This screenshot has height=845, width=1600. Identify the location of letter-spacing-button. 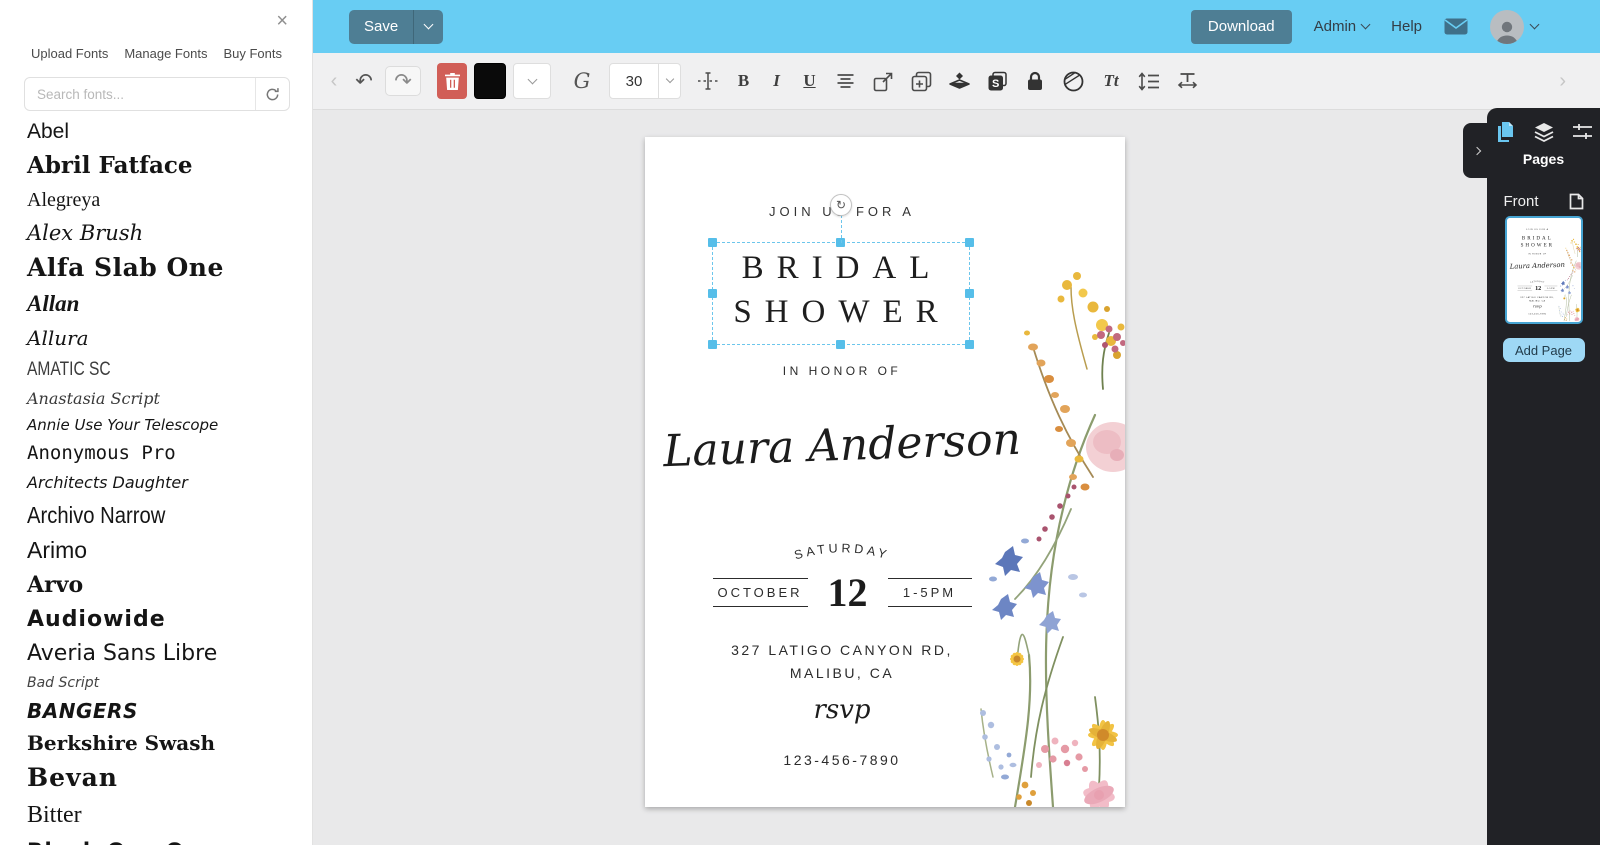
(708, 81).